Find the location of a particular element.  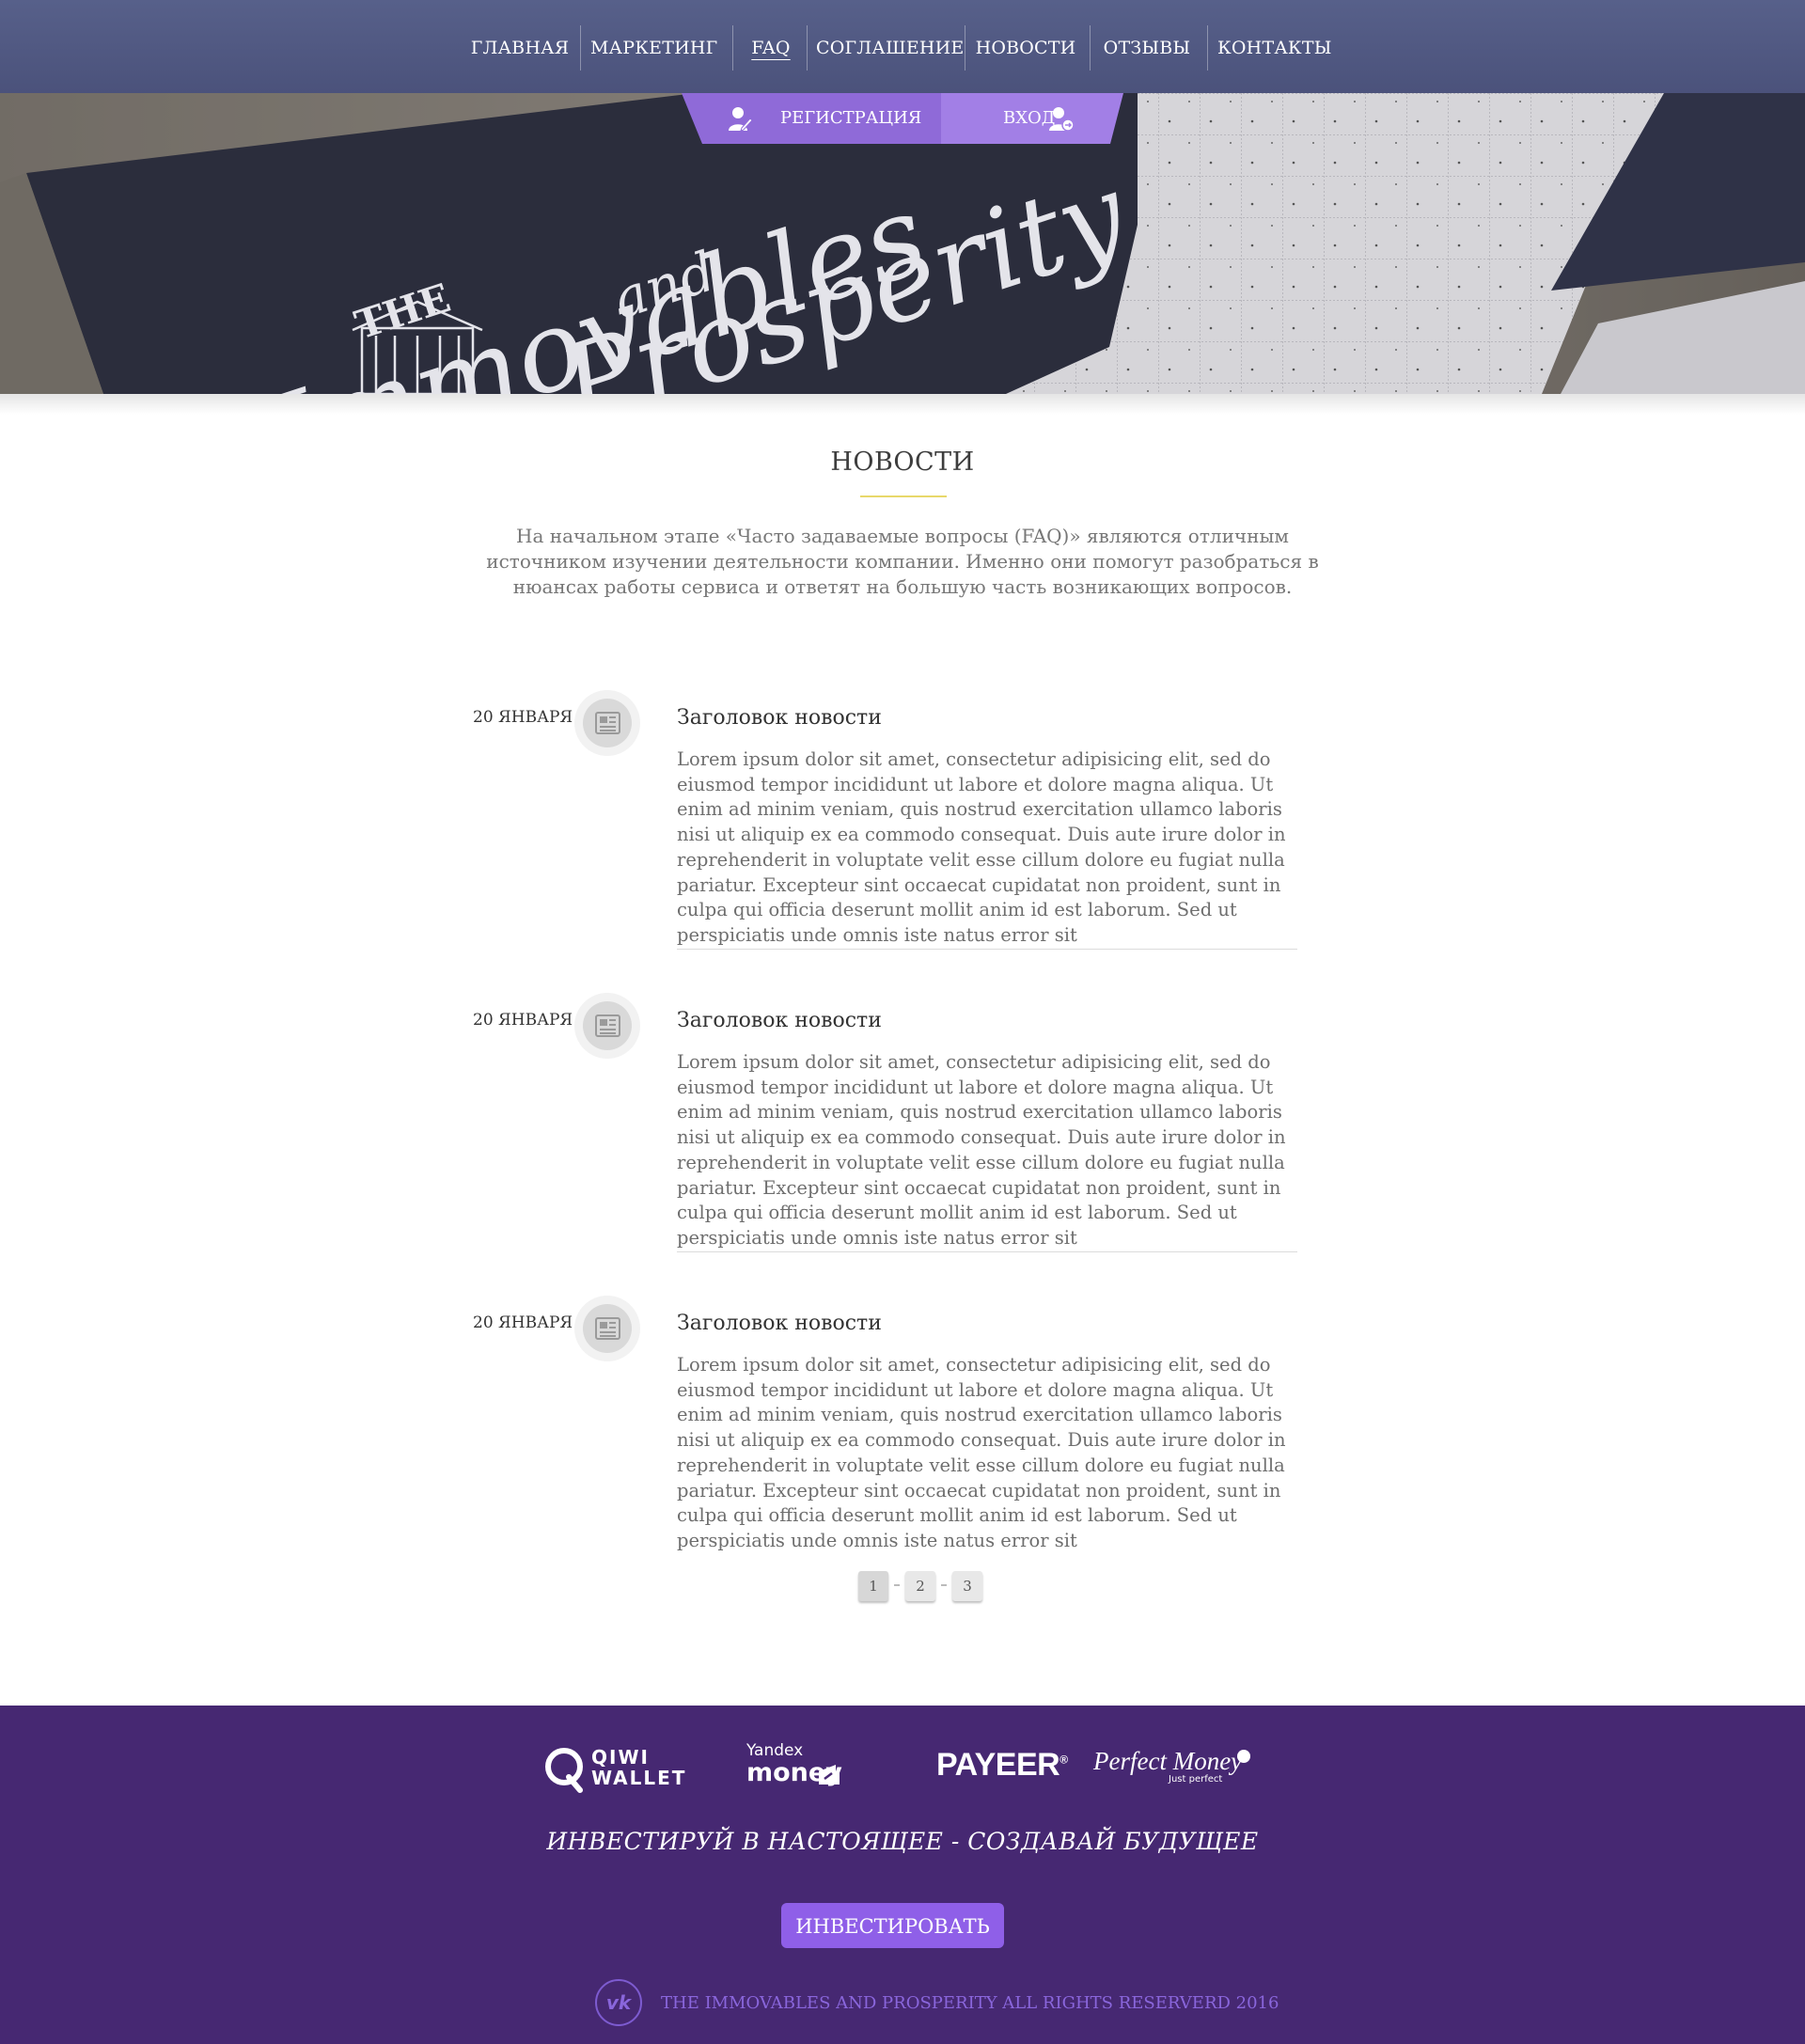

perfect-money-subtitle: Just perfect is located at coordinates (1196, 1779).